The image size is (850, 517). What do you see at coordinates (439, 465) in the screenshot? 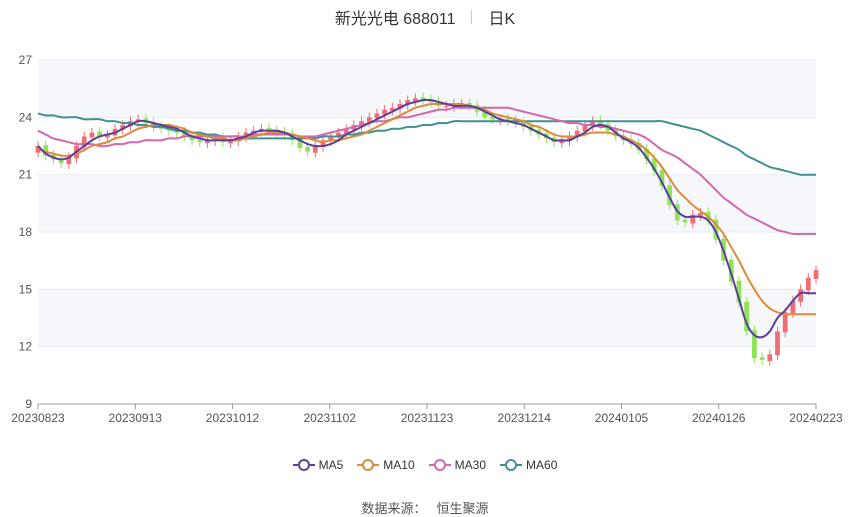
I see `ma30-legend-icon` at bounding box center [439, 465].